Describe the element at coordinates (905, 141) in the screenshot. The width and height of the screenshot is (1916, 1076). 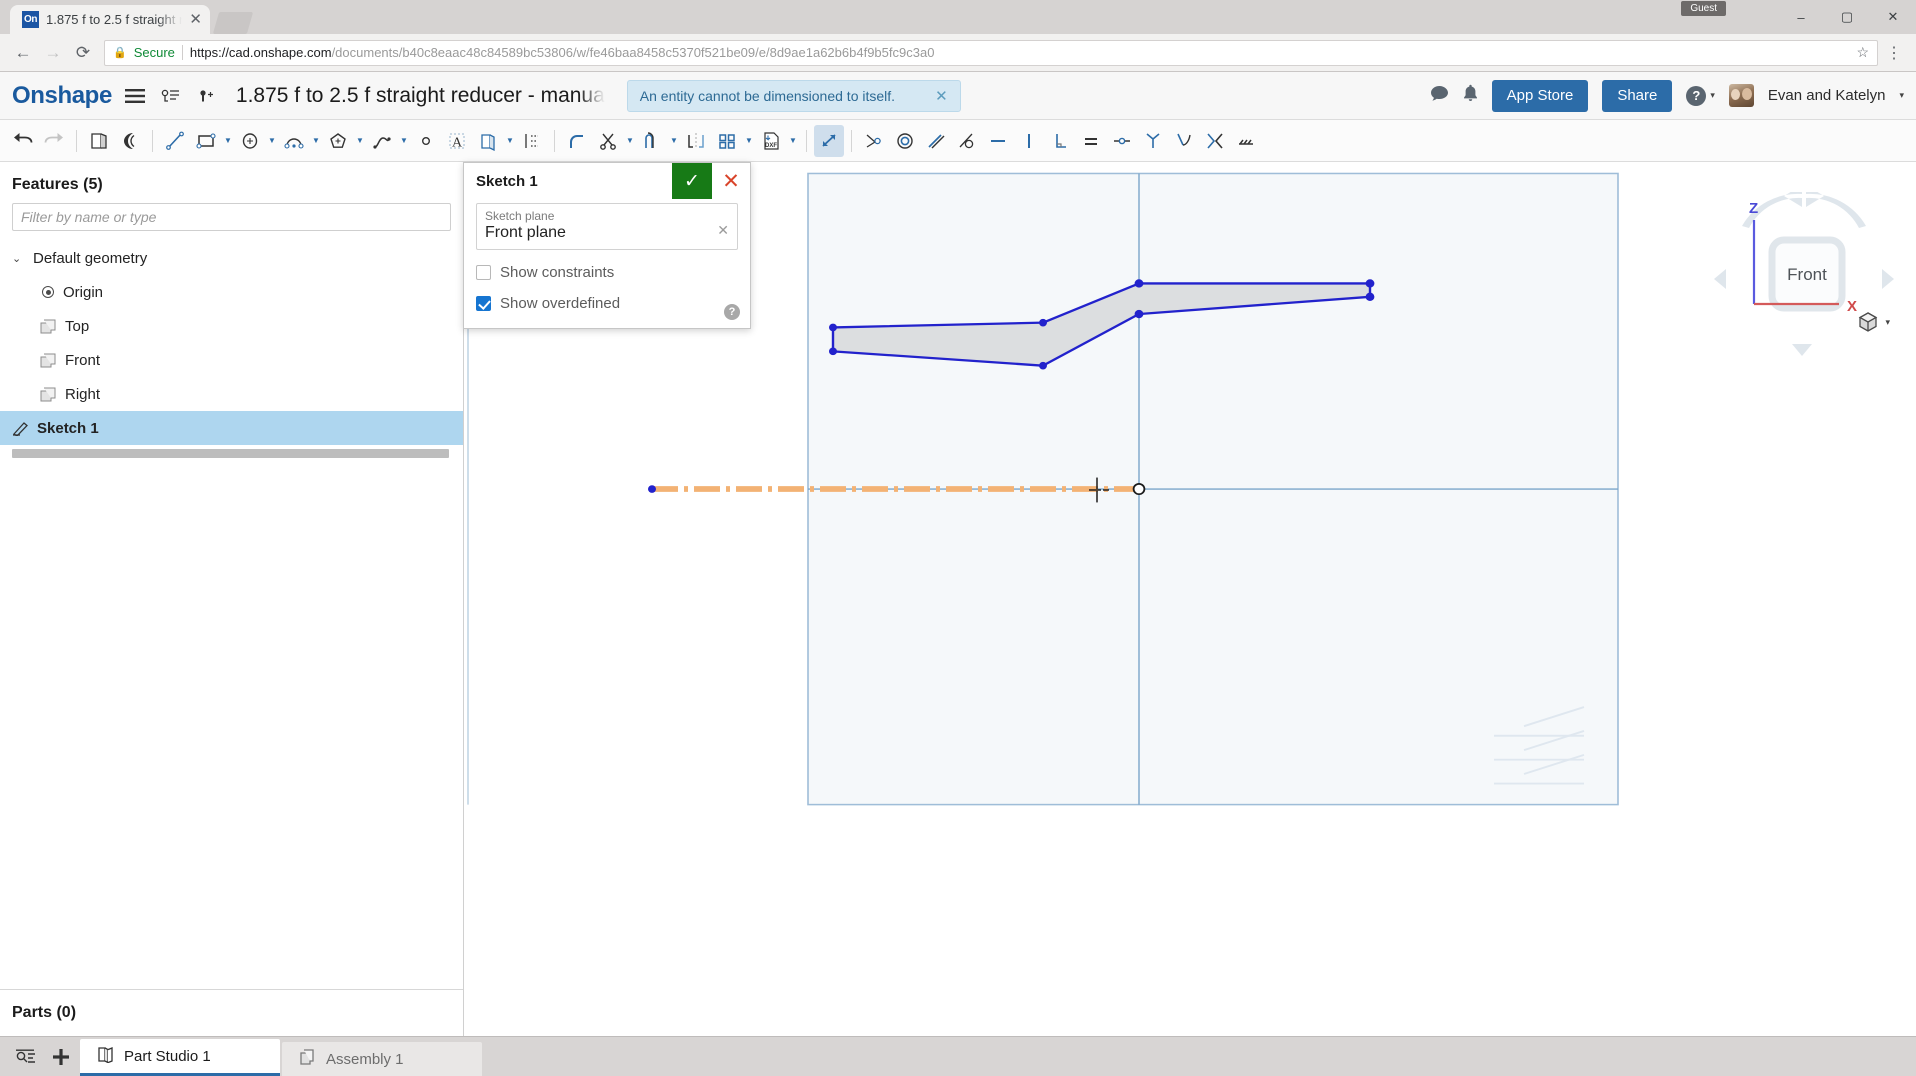
I see `concentric-constraint-icon` at that location.